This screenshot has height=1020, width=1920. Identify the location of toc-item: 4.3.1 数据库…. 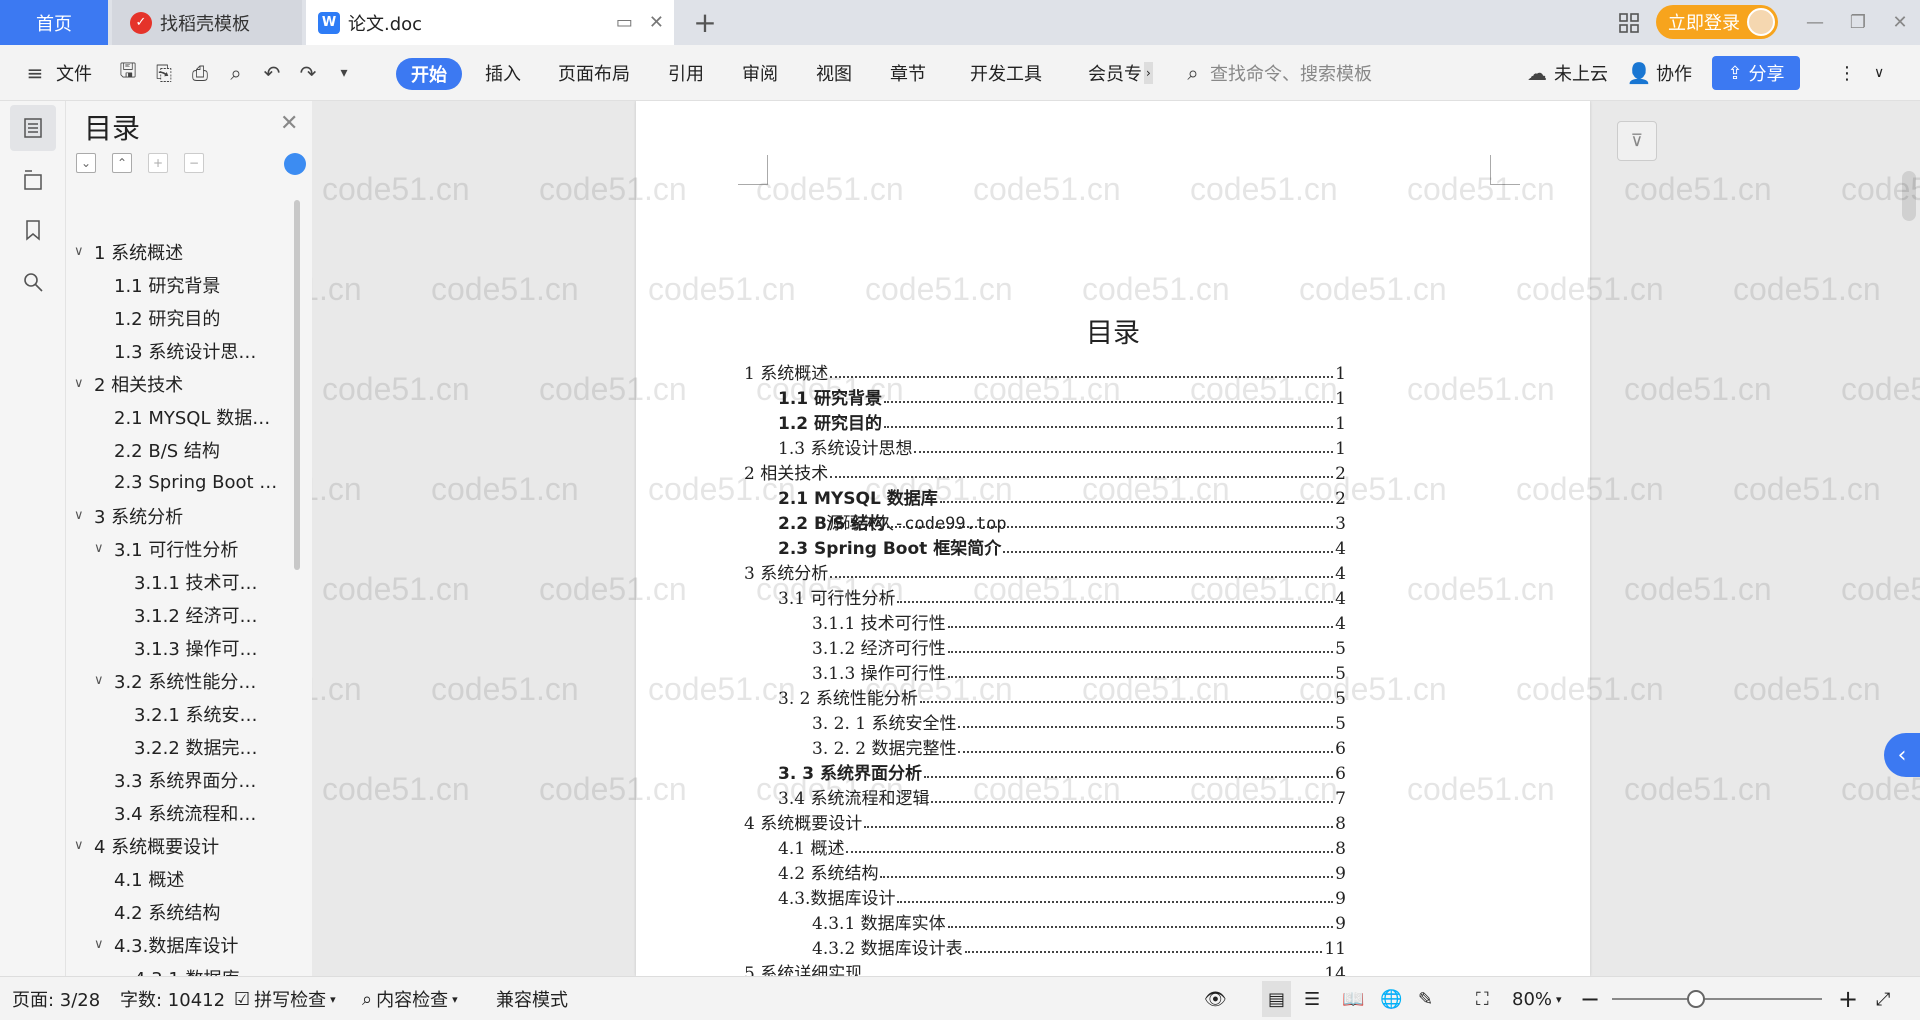
(196, 969).